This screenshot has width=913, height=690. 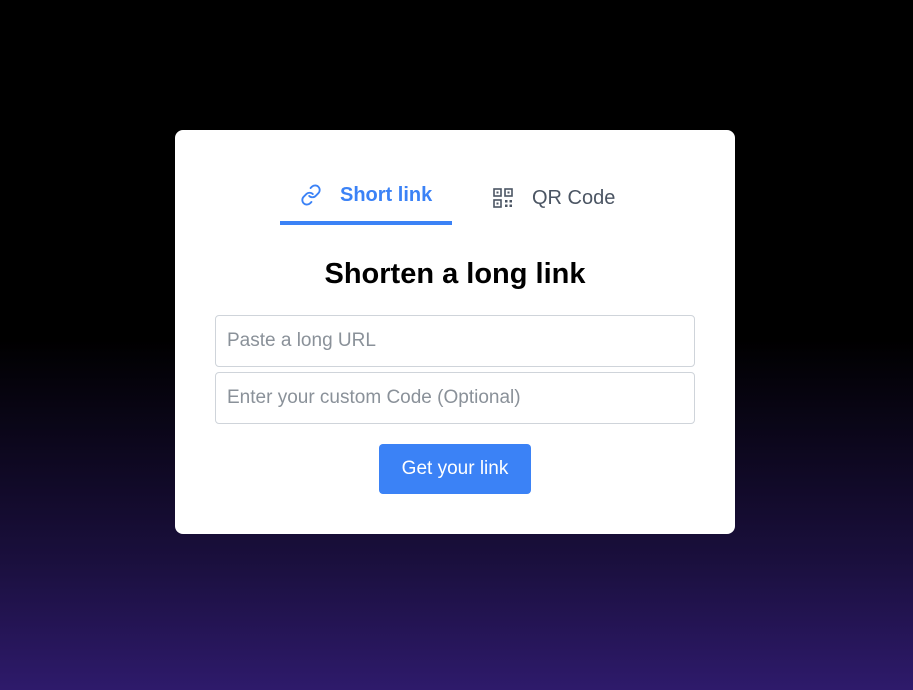 I want to click on tab-qr-code: QR Code, so click(x=560, y=200).